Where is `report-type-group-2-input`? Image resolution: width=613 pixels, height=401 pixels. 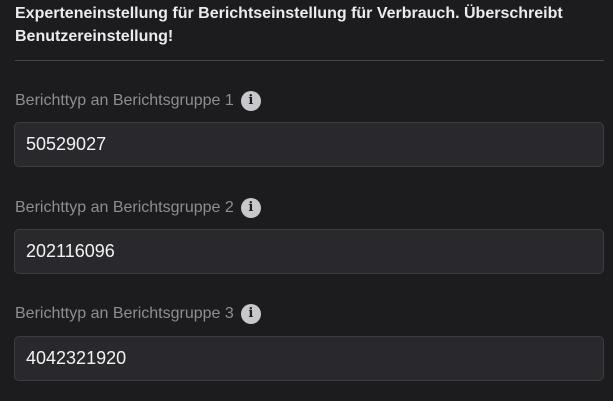
report-type-group-2-input is located at coordinates (309, 251).